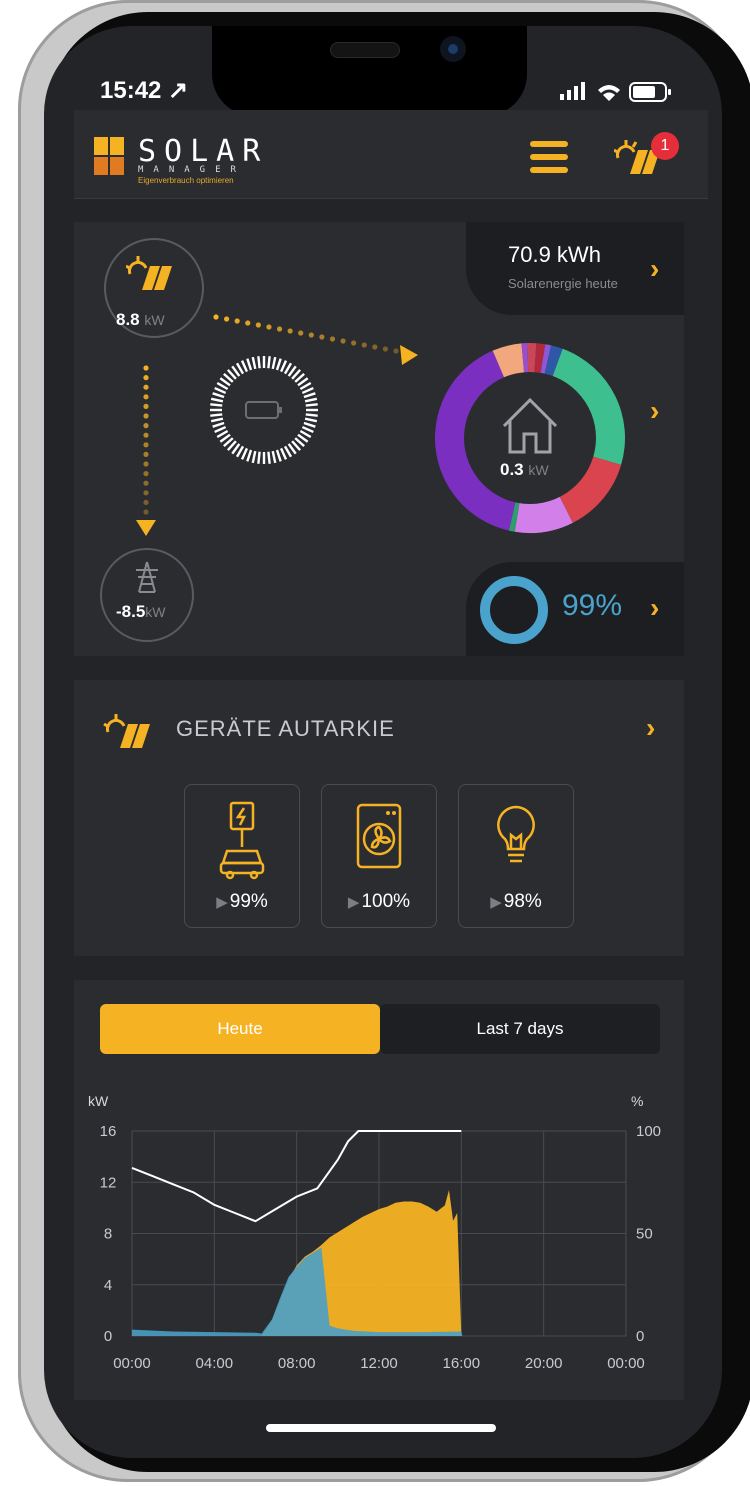  I want to click on battery-icon, so click(262, 410).